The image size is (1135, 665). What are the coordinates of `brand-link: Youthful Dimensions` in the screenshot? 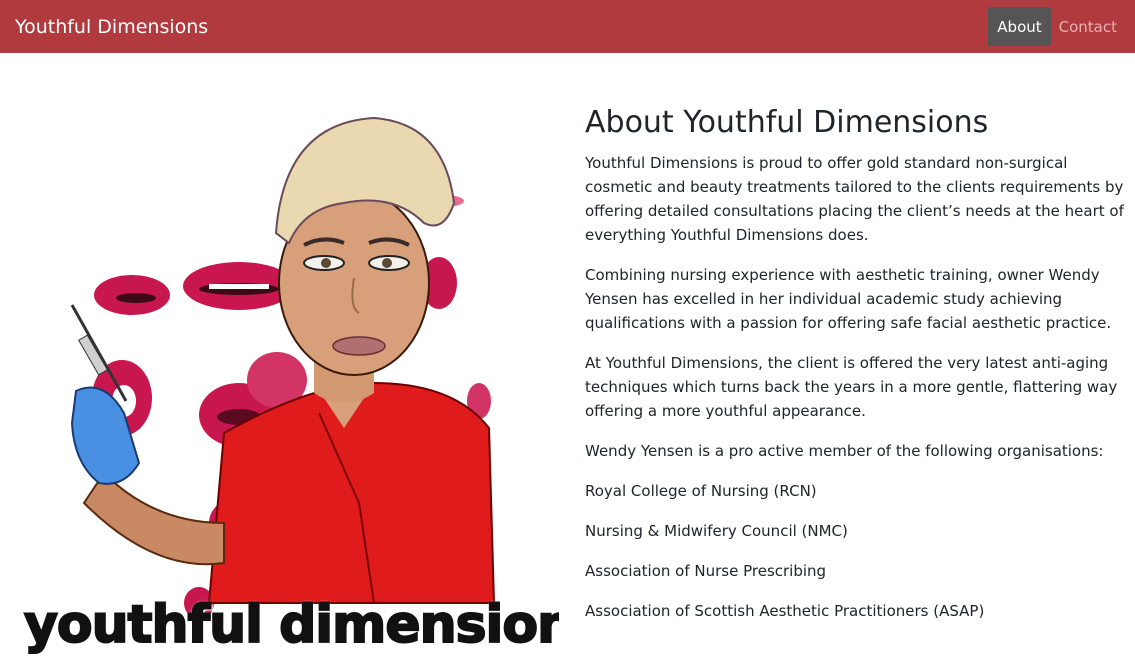 It's located at (104, 27).